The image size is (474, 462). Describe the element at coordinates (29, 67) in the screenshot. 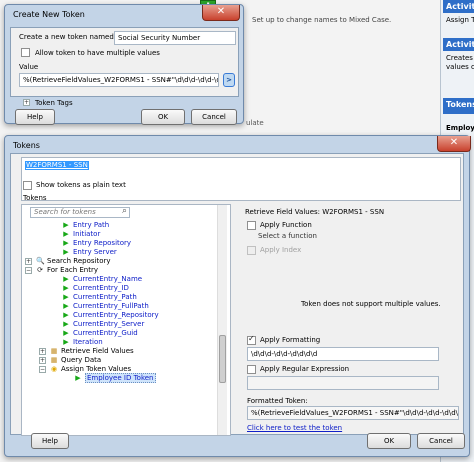

I see `value-label: Value` at that location.